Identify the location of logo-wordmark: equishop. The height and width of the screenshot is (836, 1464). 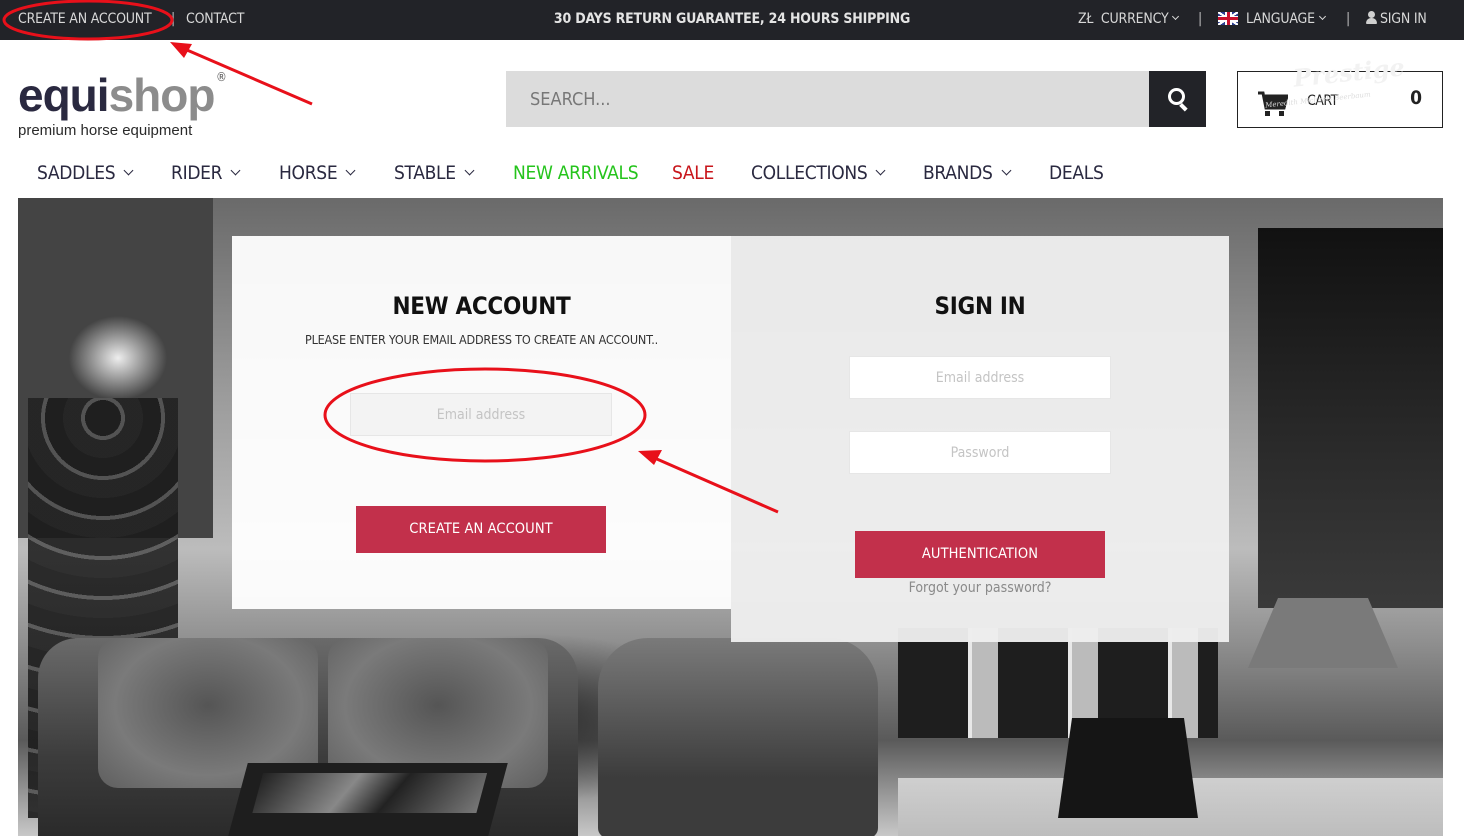
(117, 95).